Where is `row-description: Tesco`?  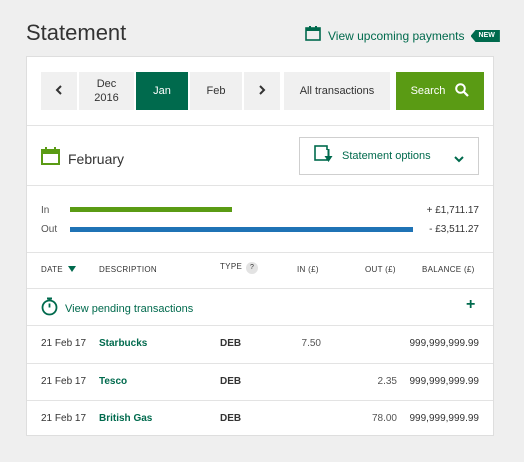
row-description: Tesco is located at coordinates (113, 381).